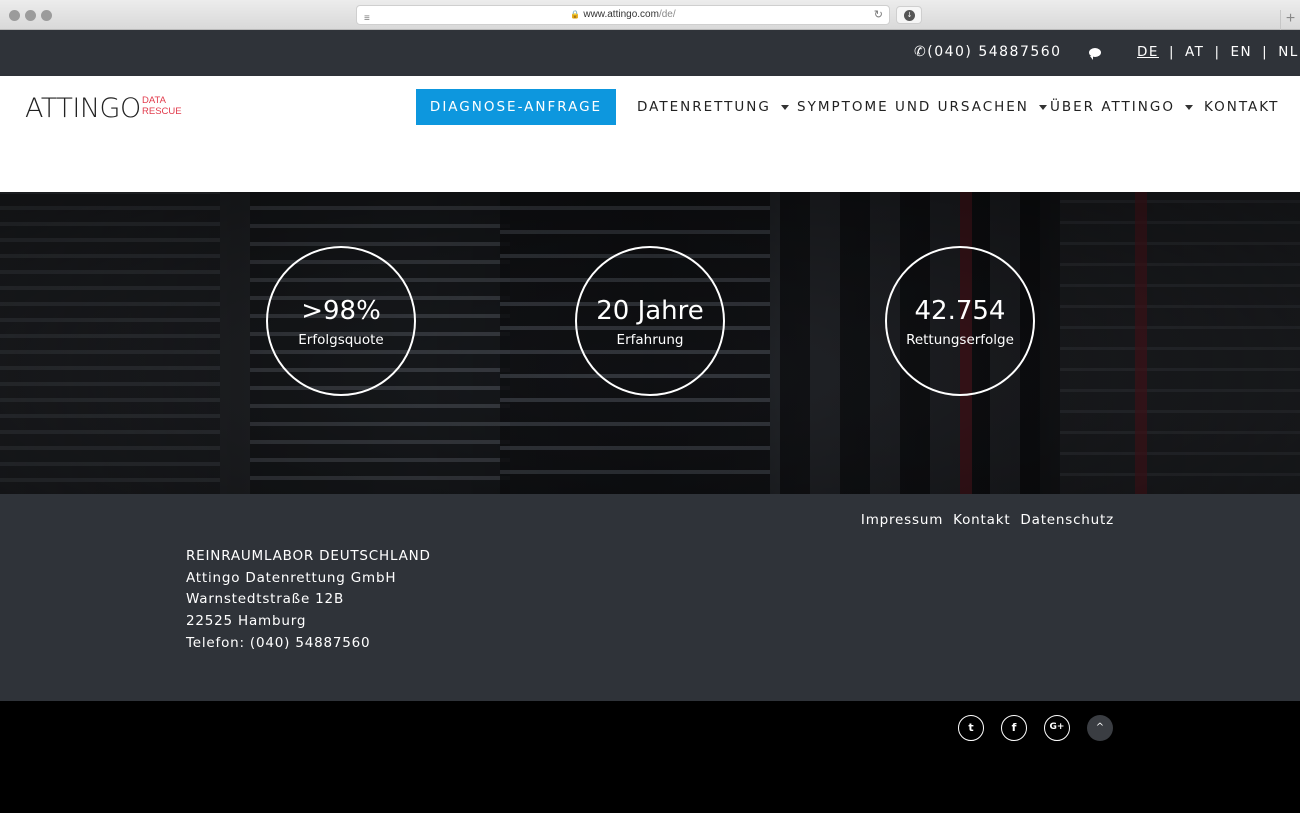  I want to click on lang-nl: NL, so click(1288, 52).